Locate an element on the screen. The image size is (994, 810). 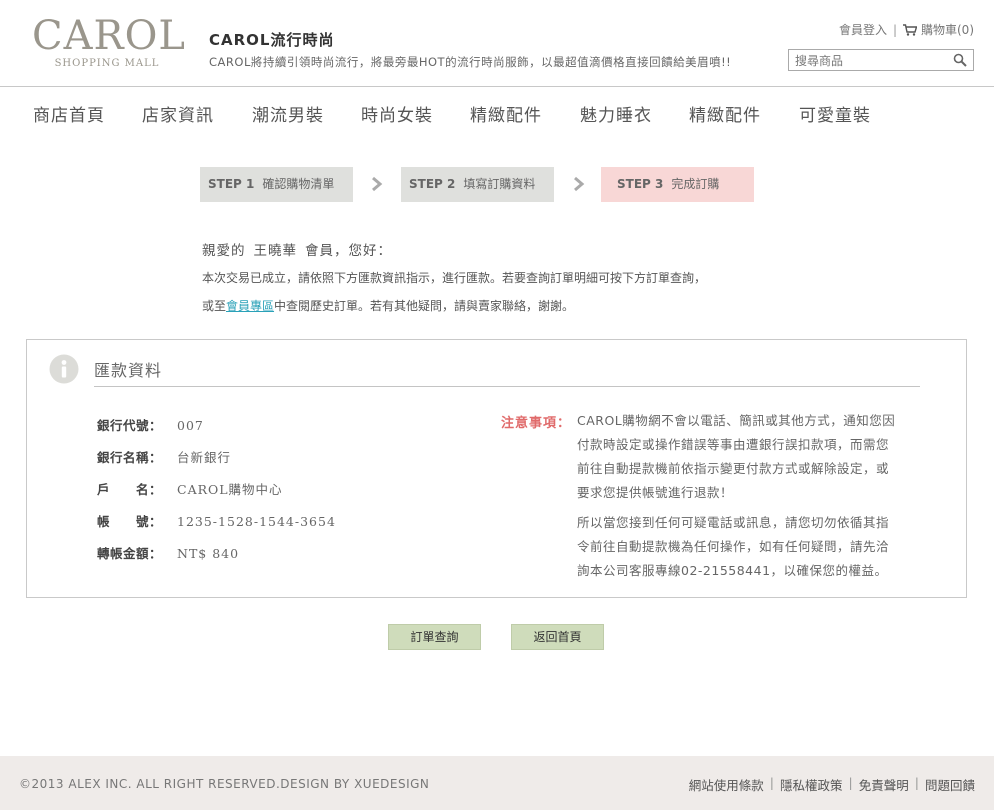
cart-link: 購物車(0) is located at coordinates (947, 29).